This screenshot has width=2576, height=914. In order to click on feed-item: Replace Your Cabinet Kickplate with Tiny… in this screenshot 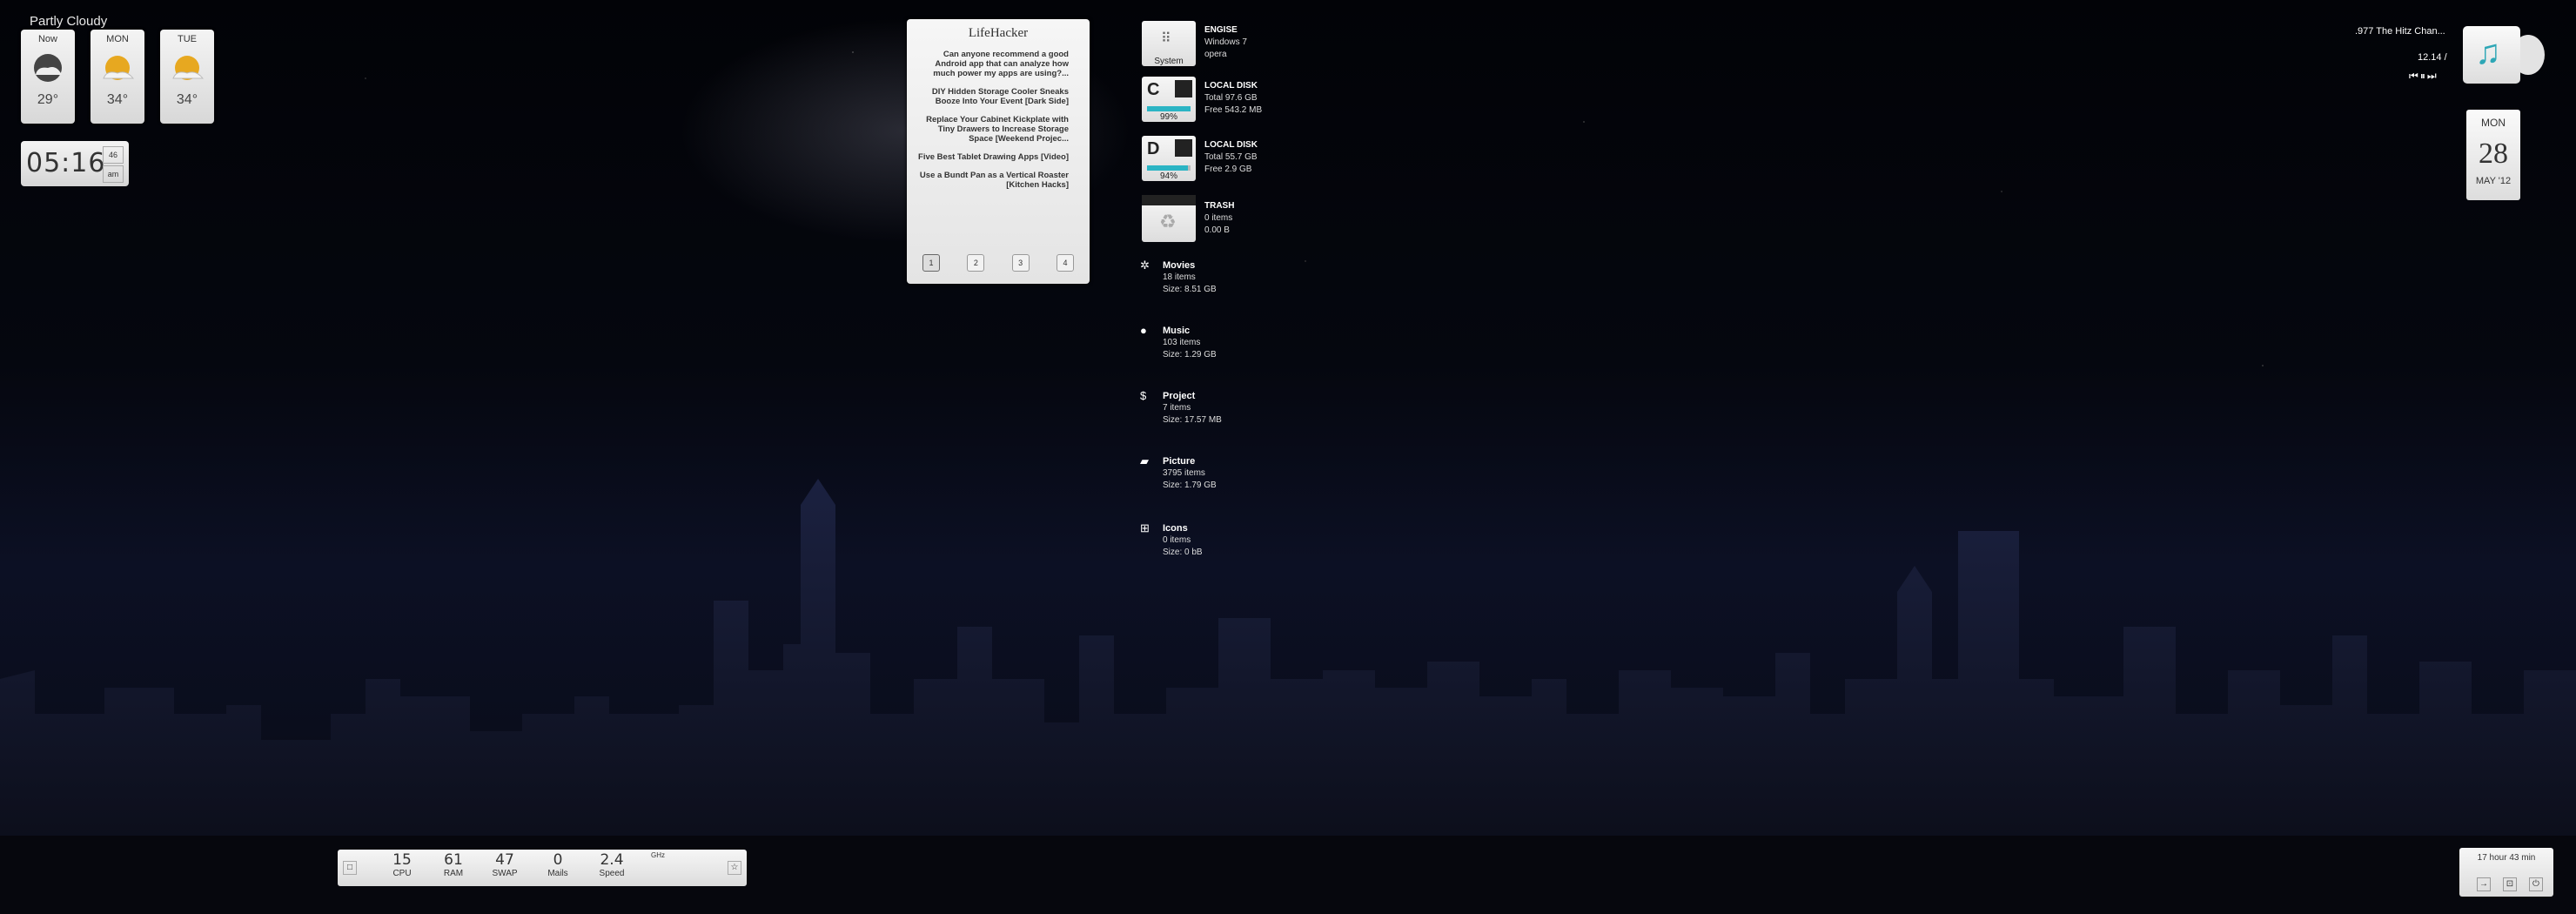, I will do `click(993, 129)`.